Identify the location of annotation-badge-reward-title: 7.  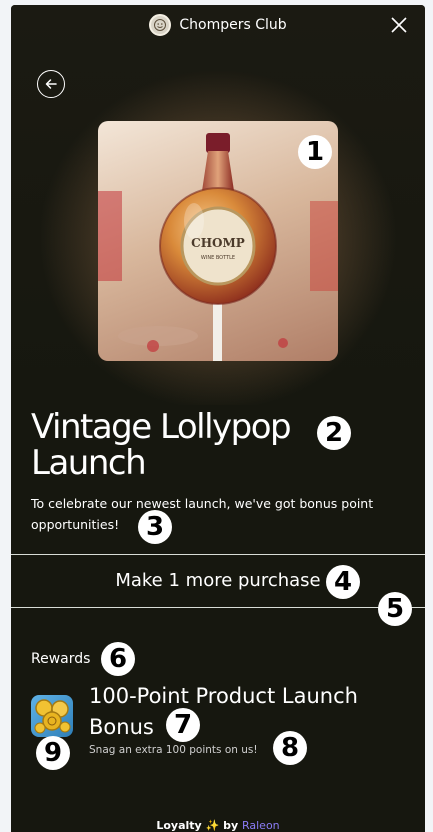
(183, 725).